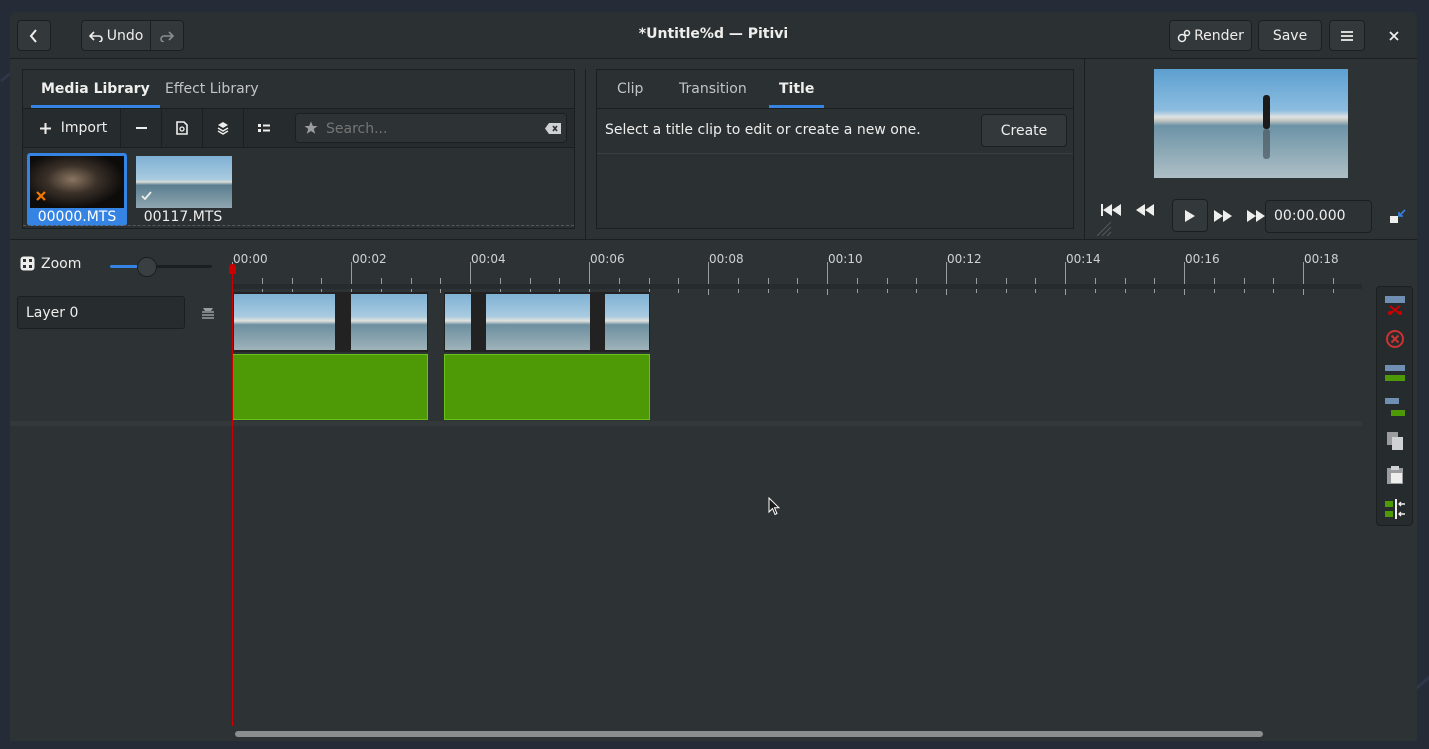 The image size is (1429, 749). What do you see at coordinates (1394, 35) in the screenshot?
I see `close-button` at bounding box center [1394, 35].